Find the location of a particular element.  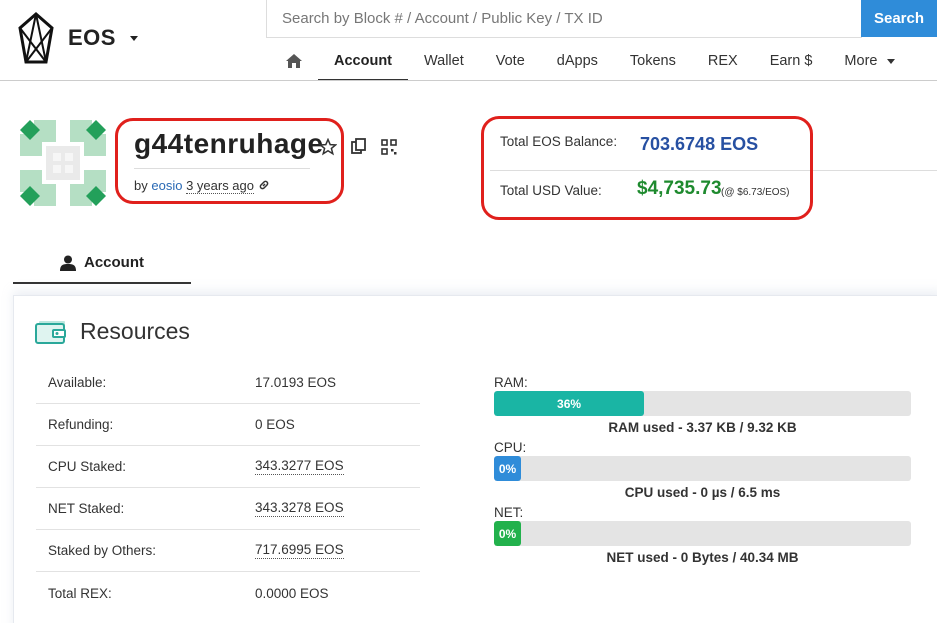

copy-icon is located at coordinates (359, 147).